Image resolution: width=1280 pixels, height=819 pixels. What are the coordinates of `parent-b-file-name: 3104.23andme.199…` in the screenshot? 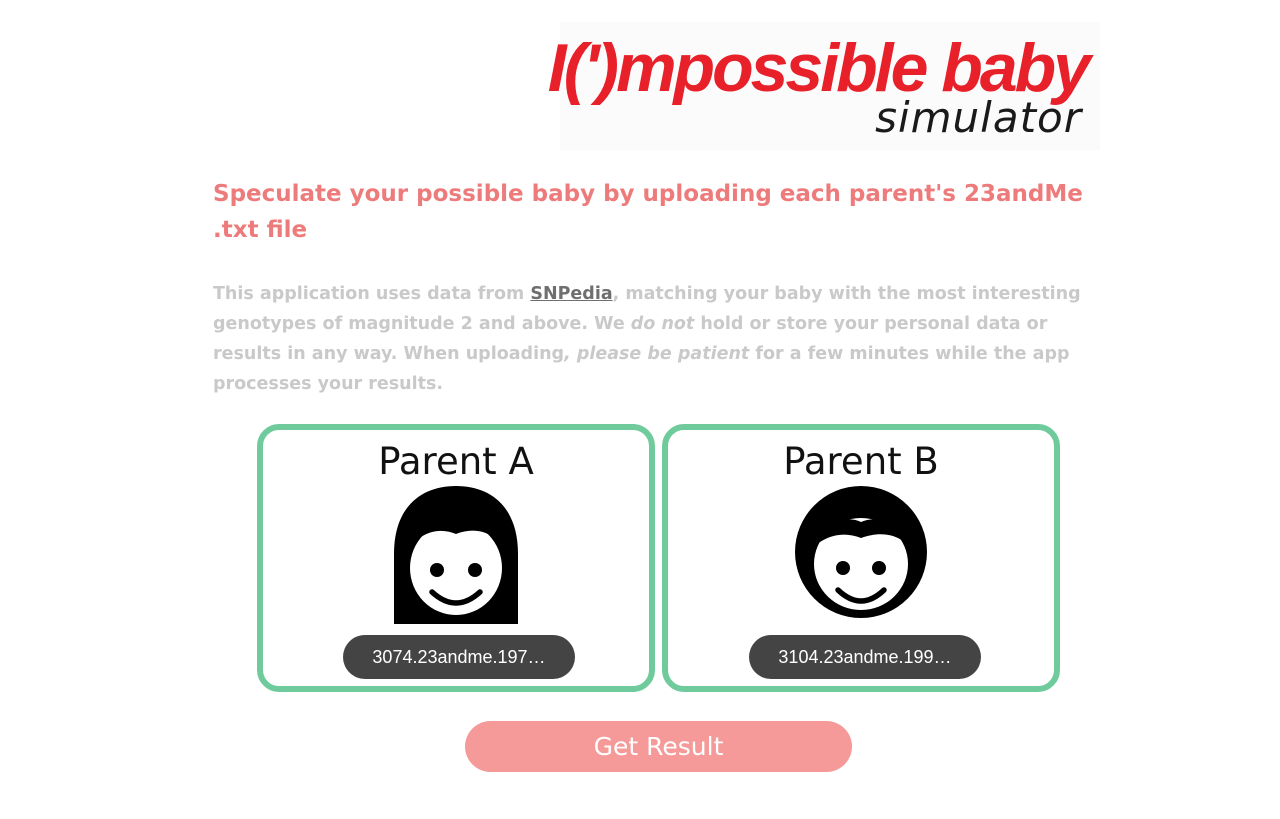 It's located at (865, 657).